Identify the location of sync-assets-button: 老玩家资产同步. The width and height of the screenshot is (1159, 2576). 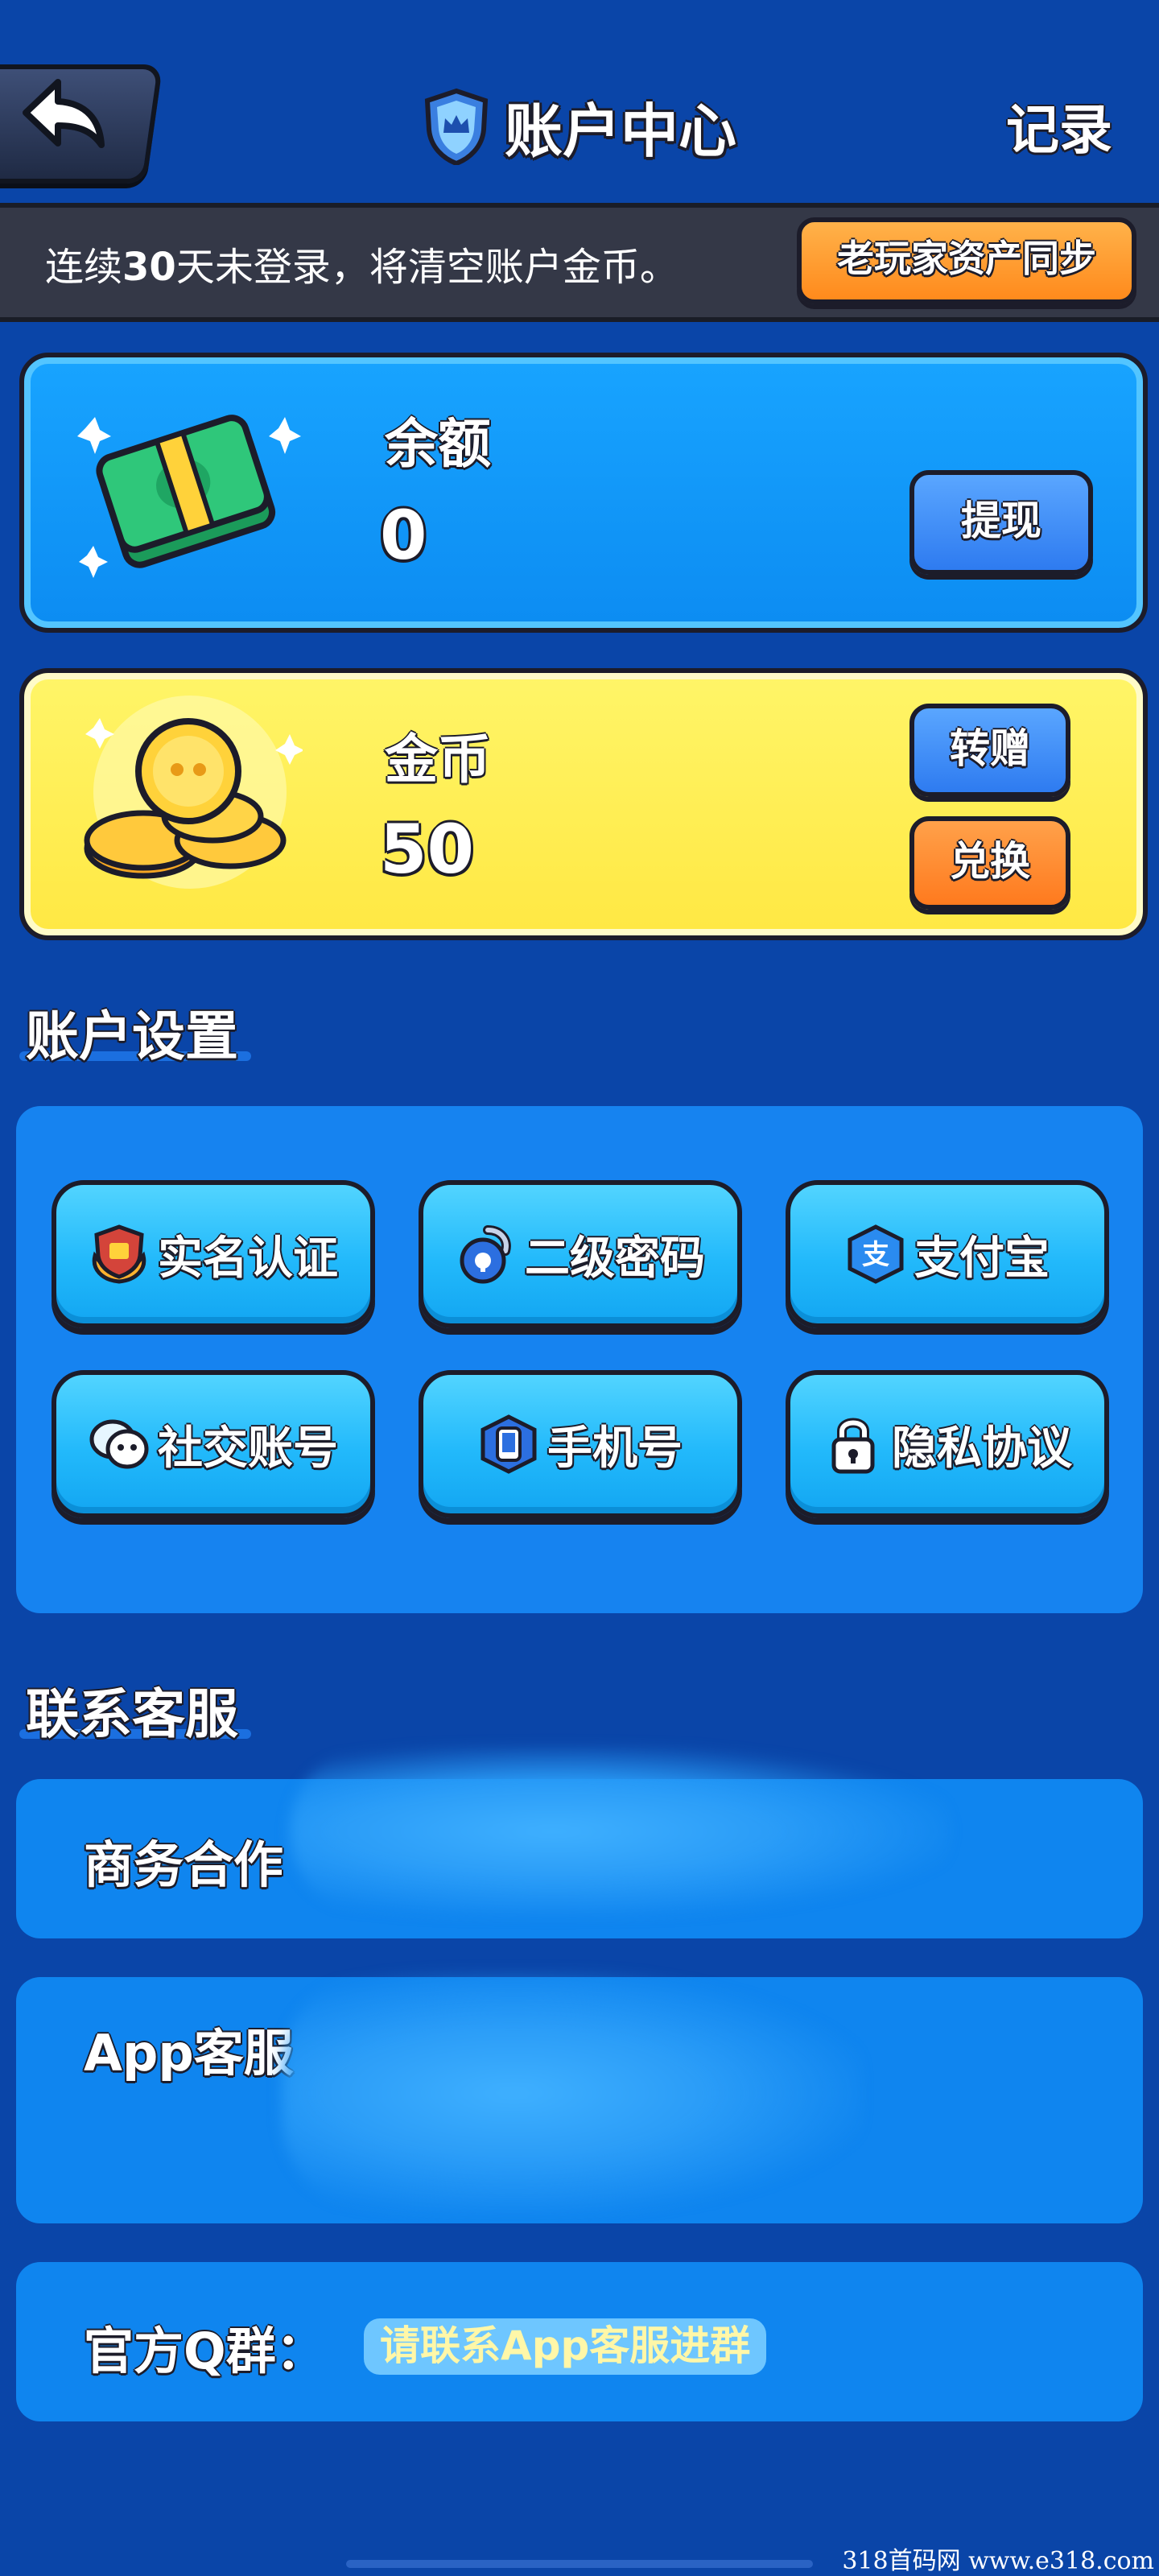
(966, 260).